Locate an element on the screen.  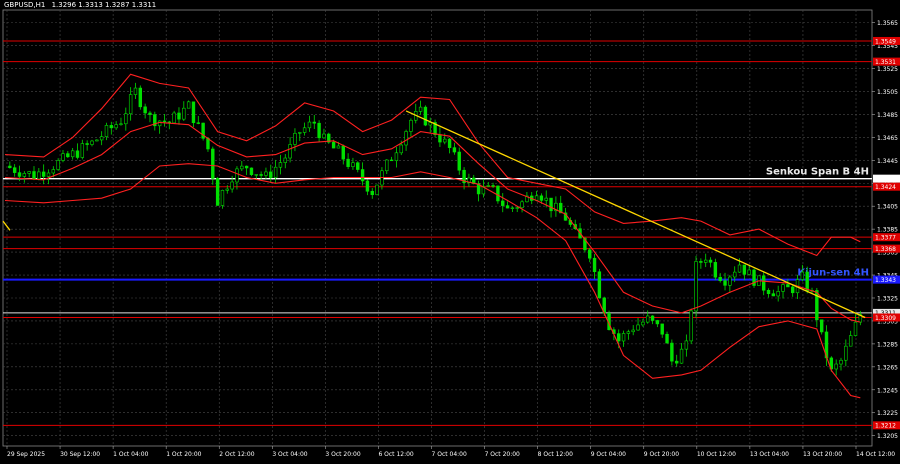
y-tick-label: 1.3465 is located at coordinates (887, 138).